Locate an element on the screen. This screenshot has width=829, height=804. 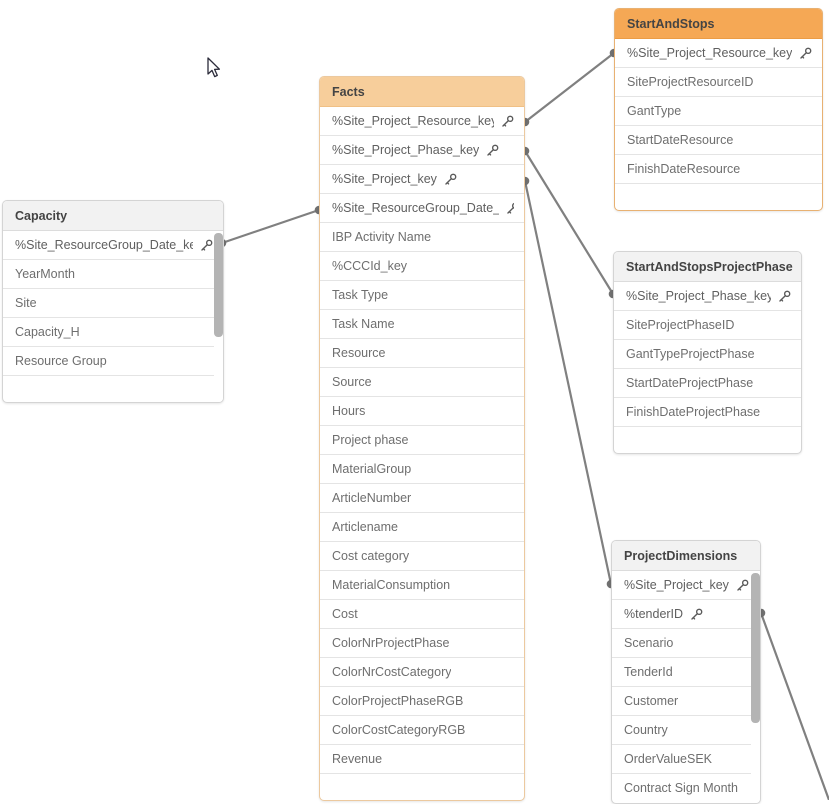
association-facts-to-startandstops is located at coordinates (569, 87).